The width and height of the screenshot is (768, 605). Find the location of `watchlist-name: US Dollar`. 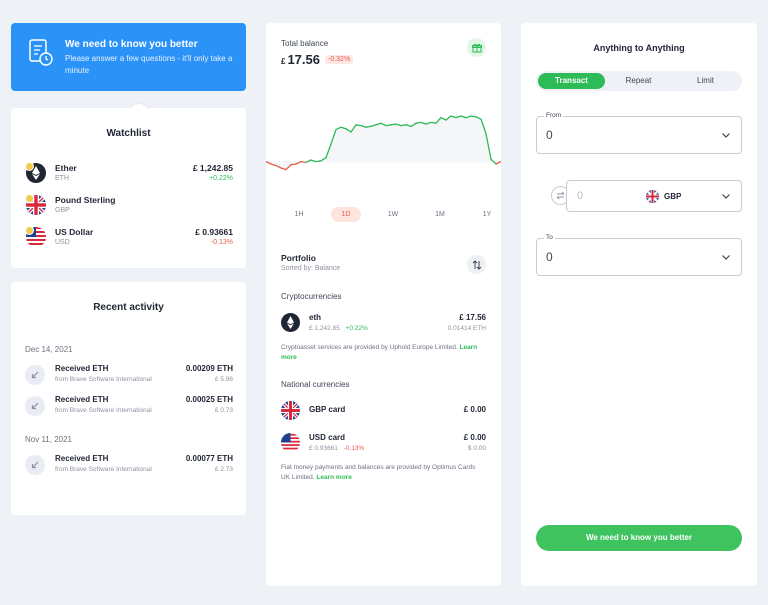

watchlist-name: US Dollar is located at coordinates (74, 232).